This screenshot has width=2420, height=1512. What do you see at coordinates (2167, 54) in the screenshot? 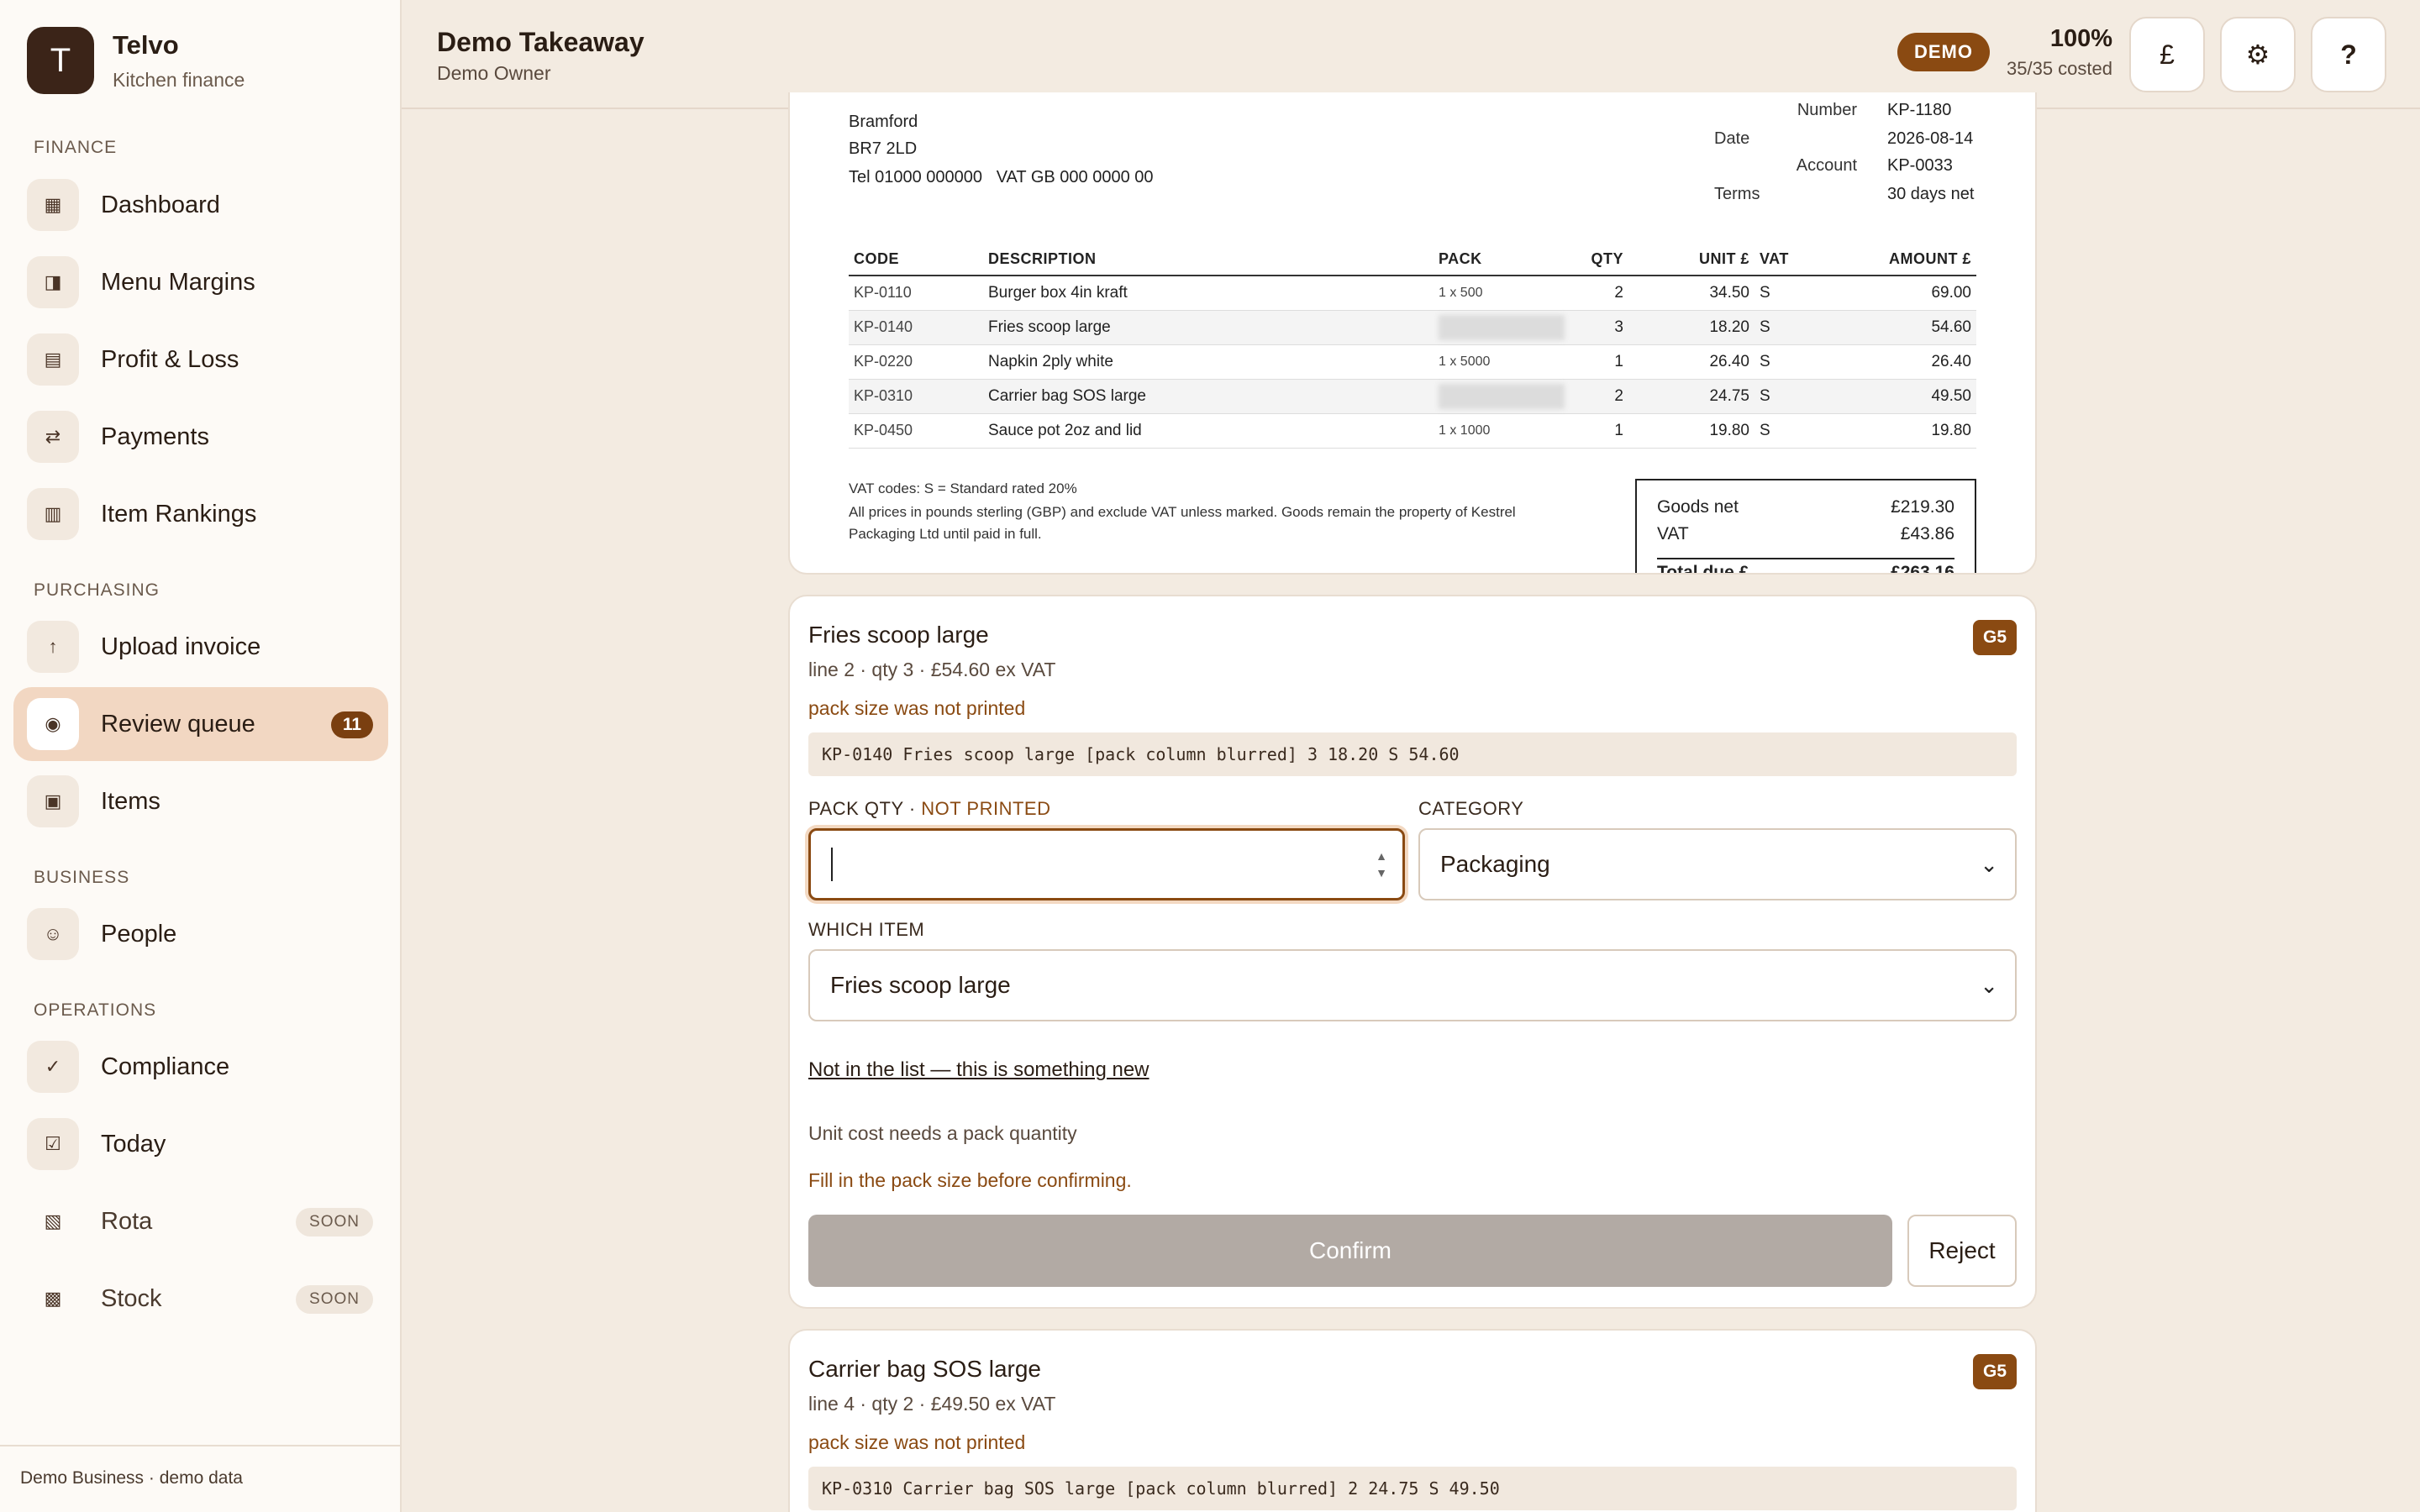
I see `currency-button: £` at bounding box center [2167, 54].